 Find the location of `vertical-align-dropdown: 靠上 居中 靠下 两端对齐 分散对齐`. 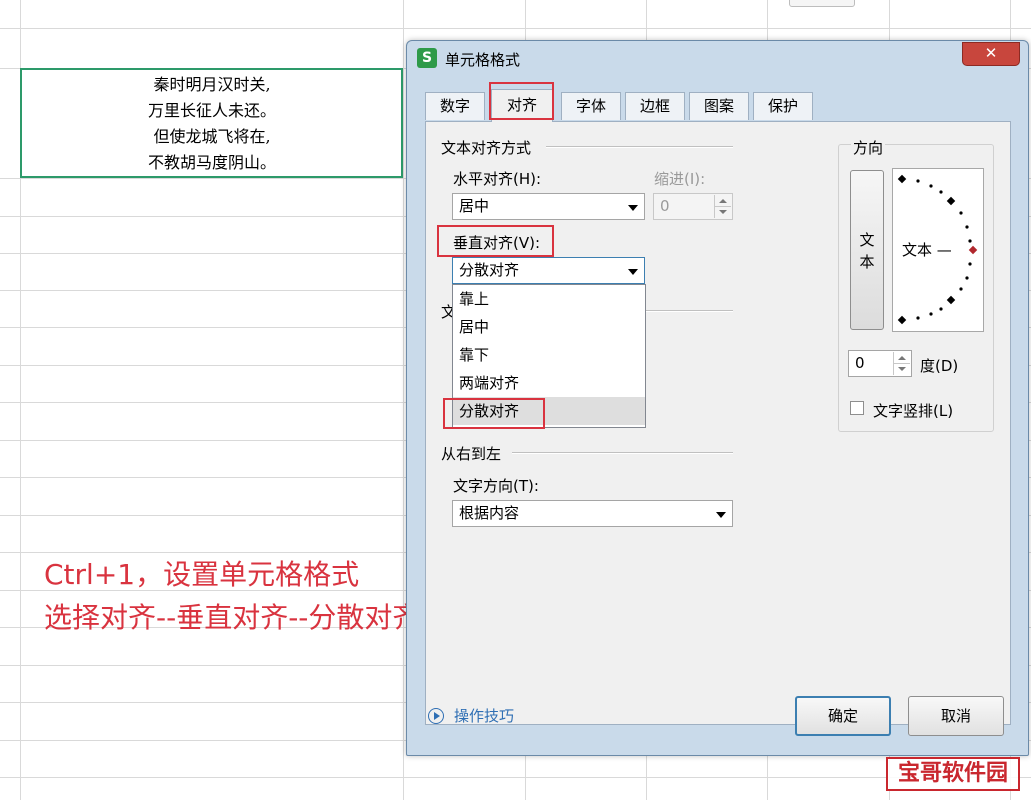

vertical-align-dropdown: 靠上 居中 靠下 两端对齐 分散对齐 is located at coordinates (549, 356).